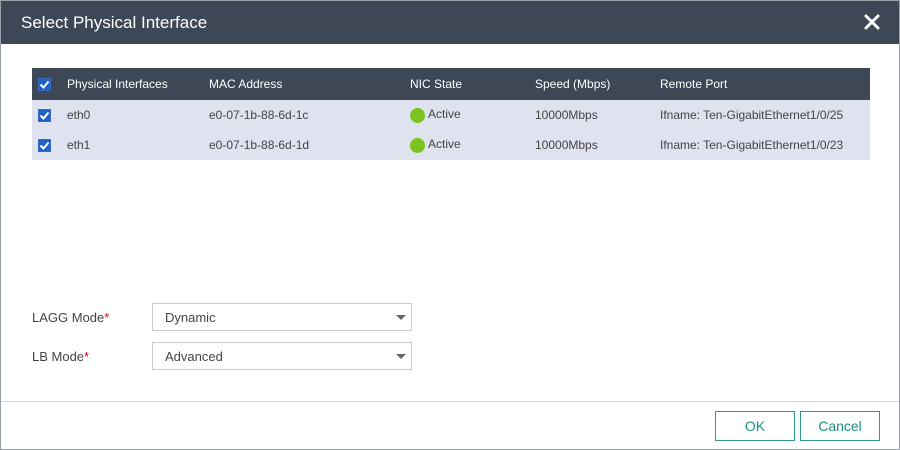 The image size is (900, 450). What do you see at coordinates (840, 426) in the screenshot?
I see `cancel-button: Cancel` at bounding box center [840, 426].